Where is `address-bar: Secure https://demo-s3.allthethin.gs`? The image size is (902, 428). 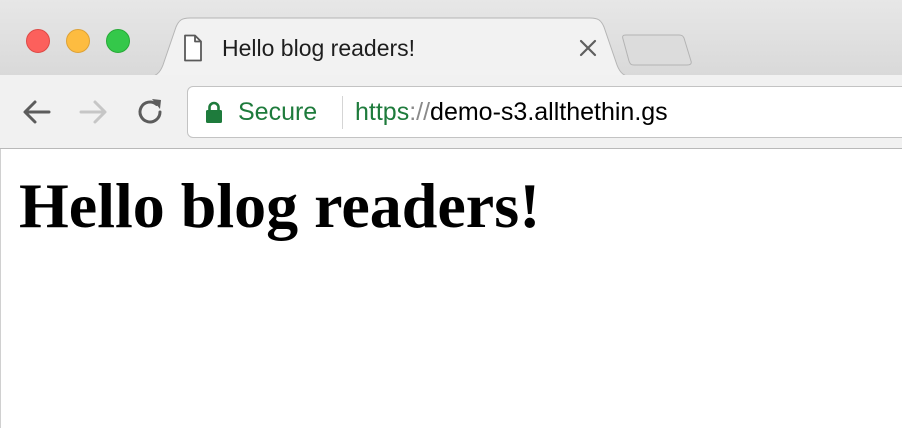 address-bar: Secure https://demo-s3.allthethin.gs is located at coordinates (544, 112).